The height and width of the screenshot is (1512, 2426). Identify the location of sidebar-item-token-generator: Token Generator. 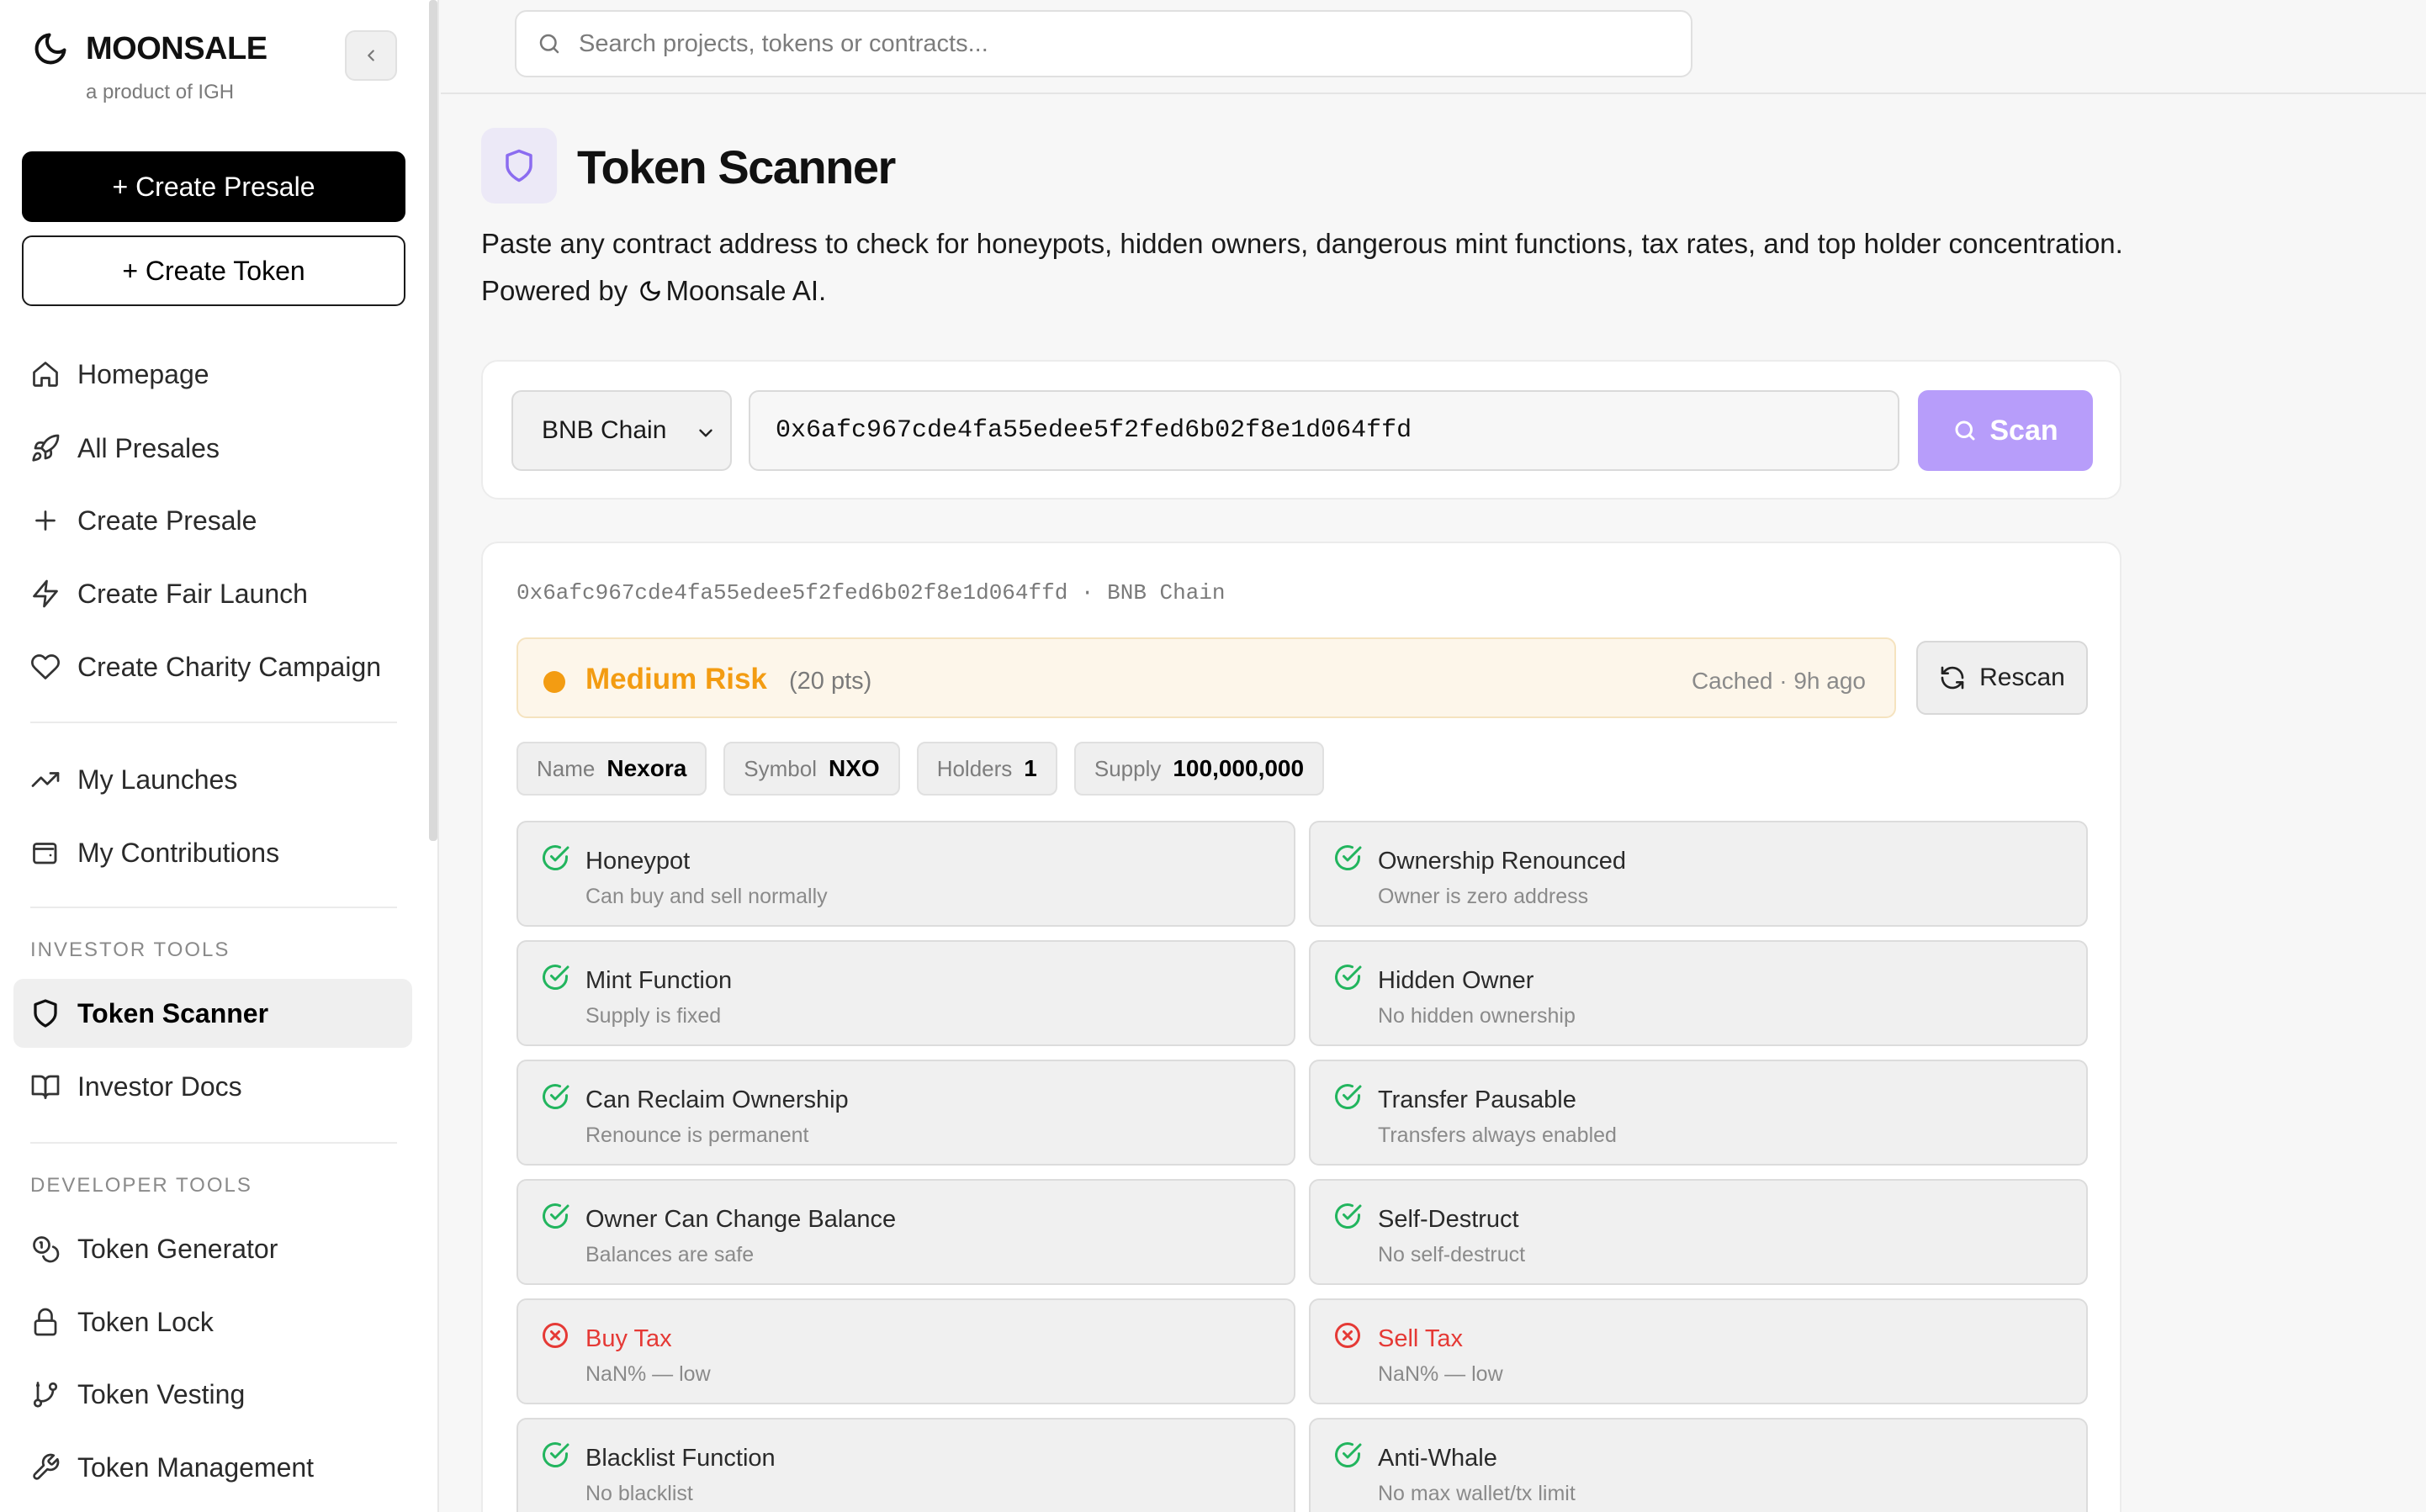
(212, 1248).